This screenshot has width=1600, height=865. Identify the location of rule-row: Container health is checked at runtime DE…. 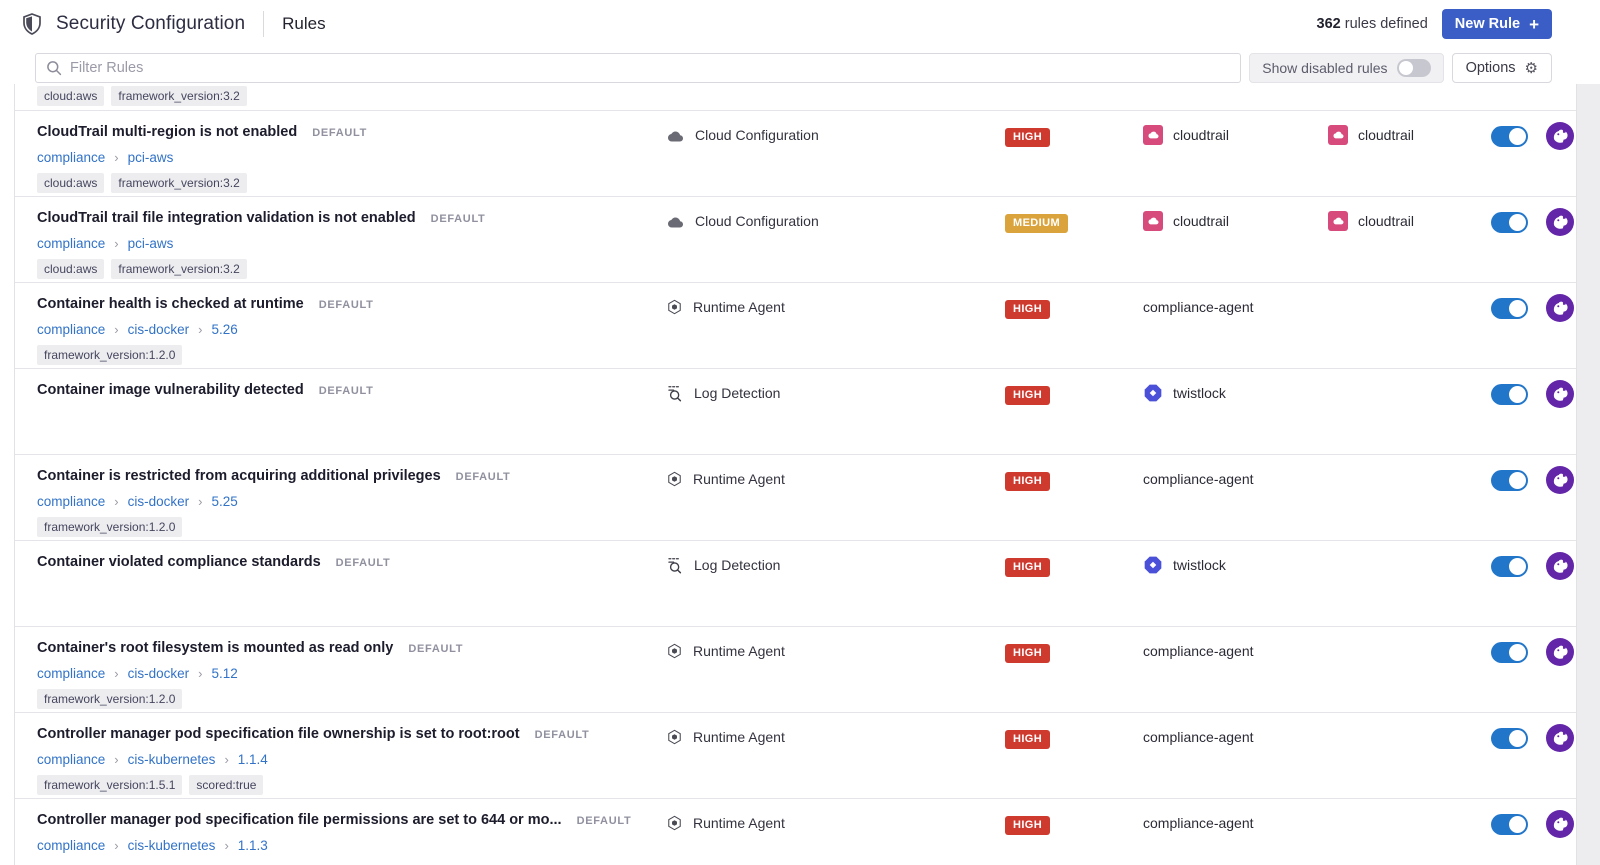
(795, 325).